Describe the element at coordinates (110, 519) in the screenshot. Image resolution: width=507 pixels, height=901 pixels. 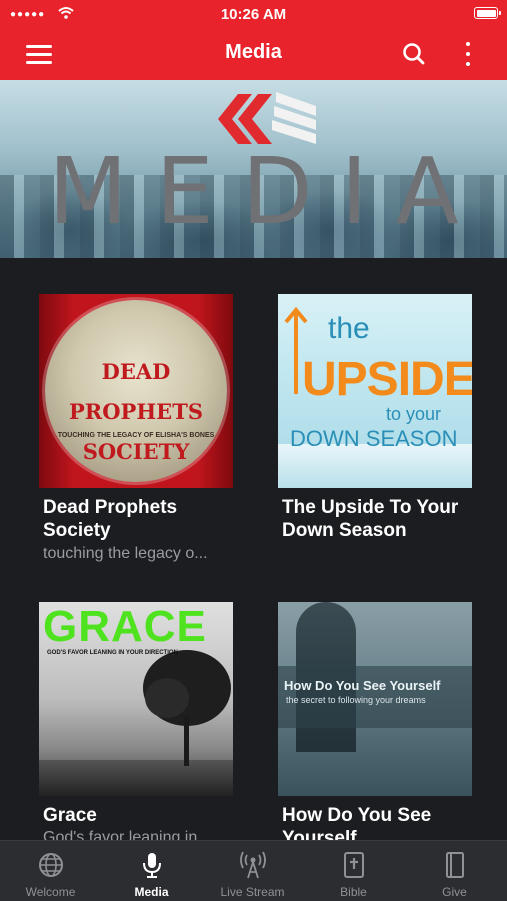
I see `card-title: Dead Prophets Society` at that location.